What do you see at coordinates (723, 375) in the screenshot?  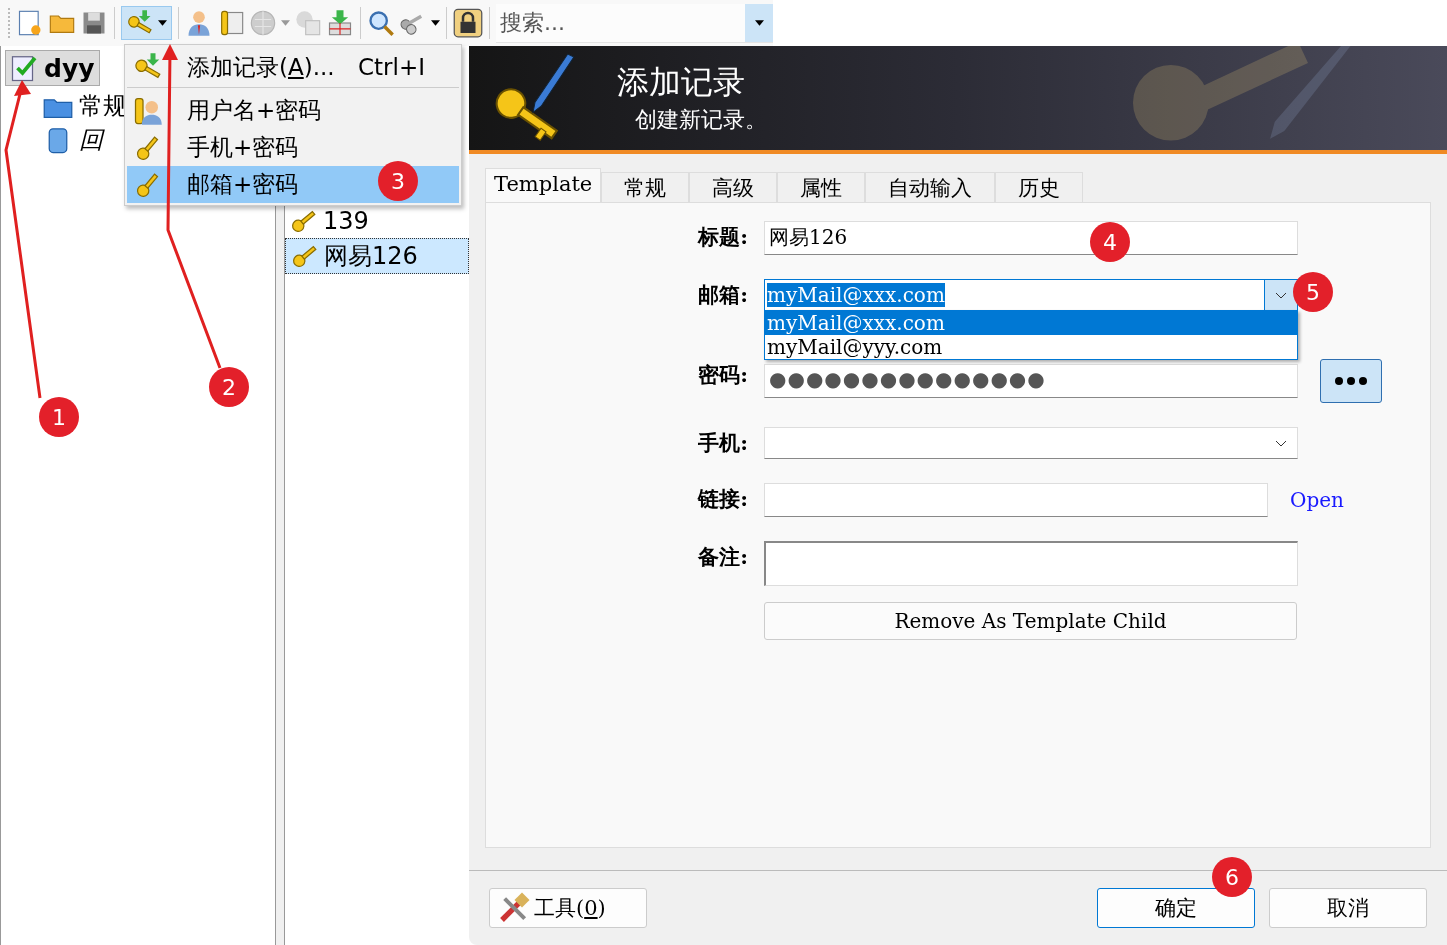 I see `field-label: 密码:` at bounding box center [723, 375].